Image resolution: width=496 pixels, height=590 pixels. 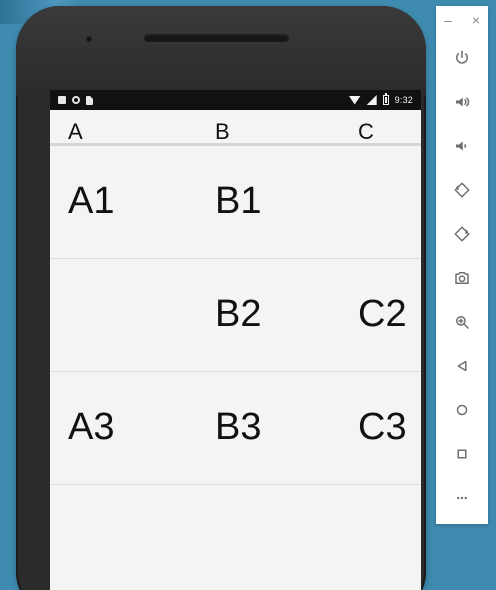 What do you see at coordinates (371, 100) in the screenshot?
I see `signal-icon` at bounding box center [371, 100].